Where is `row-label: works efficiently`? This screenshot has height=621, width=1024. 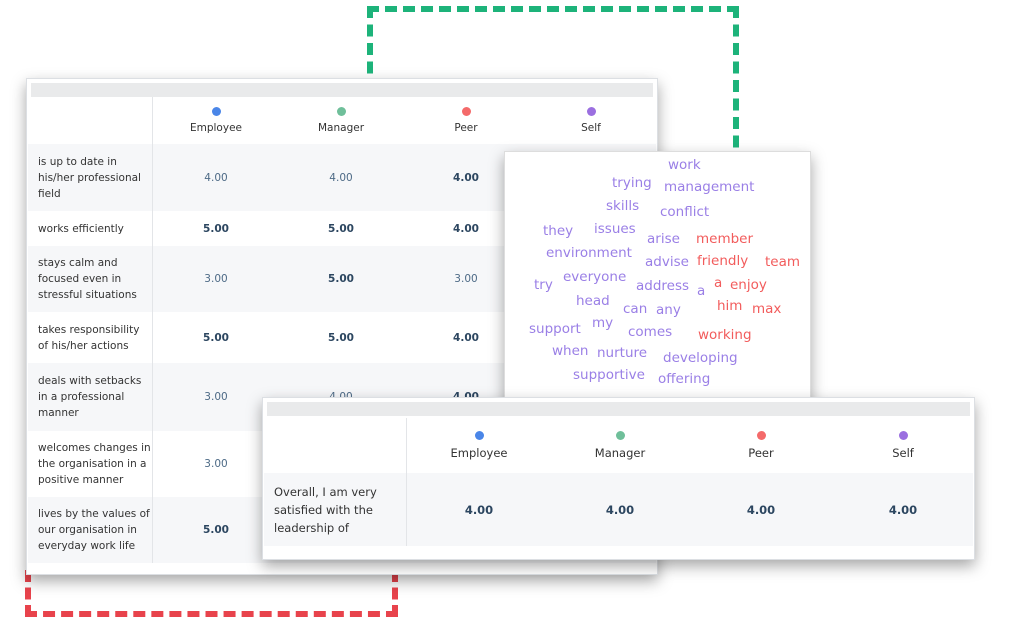
row-label: works efficiently is located at coordinates (90, 228).